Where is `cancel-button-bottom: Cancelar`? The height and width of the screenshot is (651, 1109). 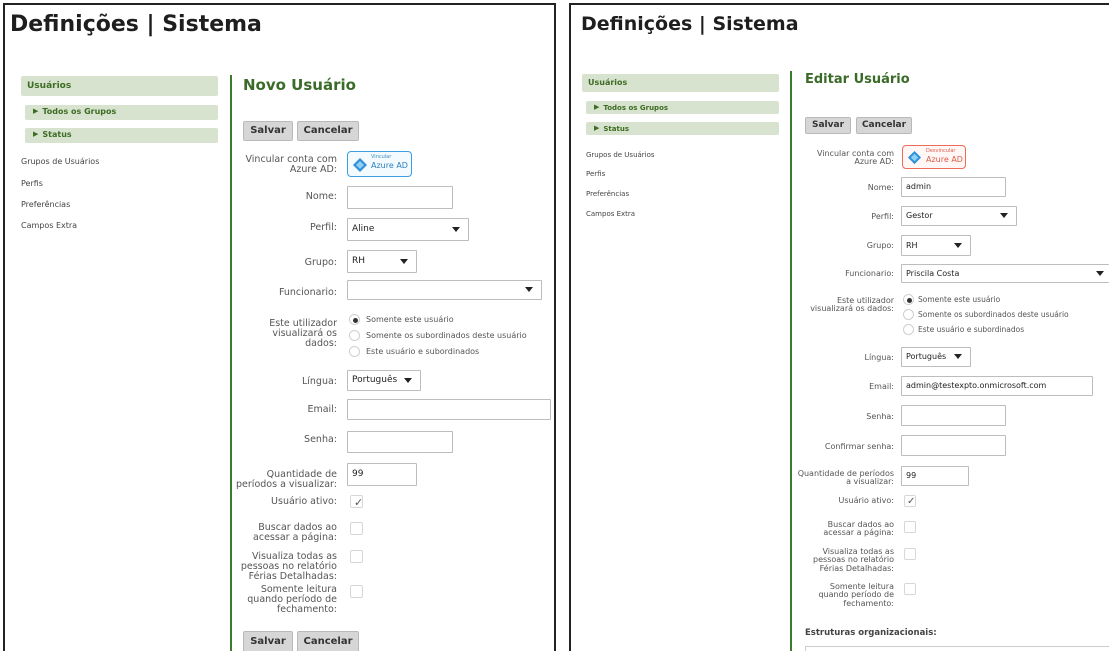 cancel-button-bottom: Cancelar is located at coordinates (328, 641).